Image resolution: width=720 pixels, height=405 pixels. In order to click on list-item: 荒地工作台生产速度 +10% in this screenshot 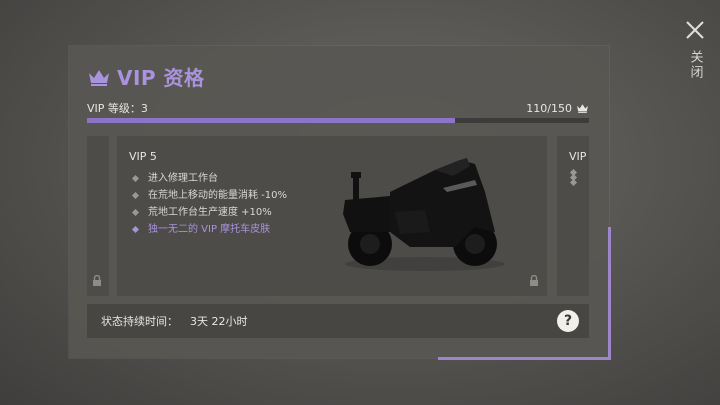, I will do `click(209, 212)`.